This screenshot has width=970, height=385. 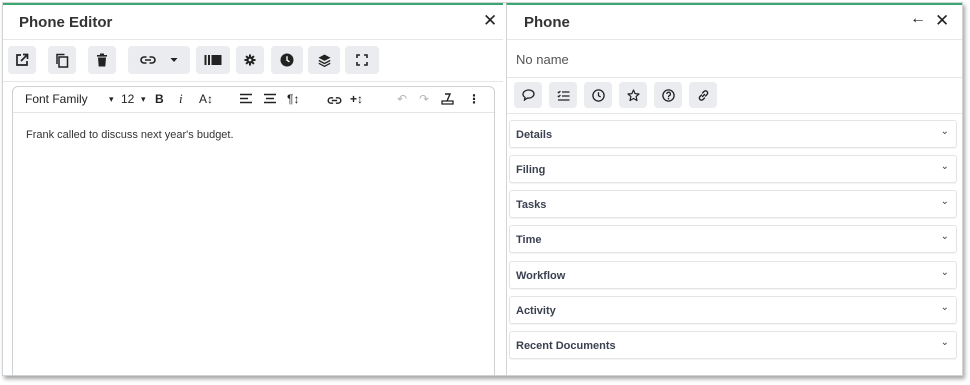 I want to click on help-icon, so click(x=668, y=95).